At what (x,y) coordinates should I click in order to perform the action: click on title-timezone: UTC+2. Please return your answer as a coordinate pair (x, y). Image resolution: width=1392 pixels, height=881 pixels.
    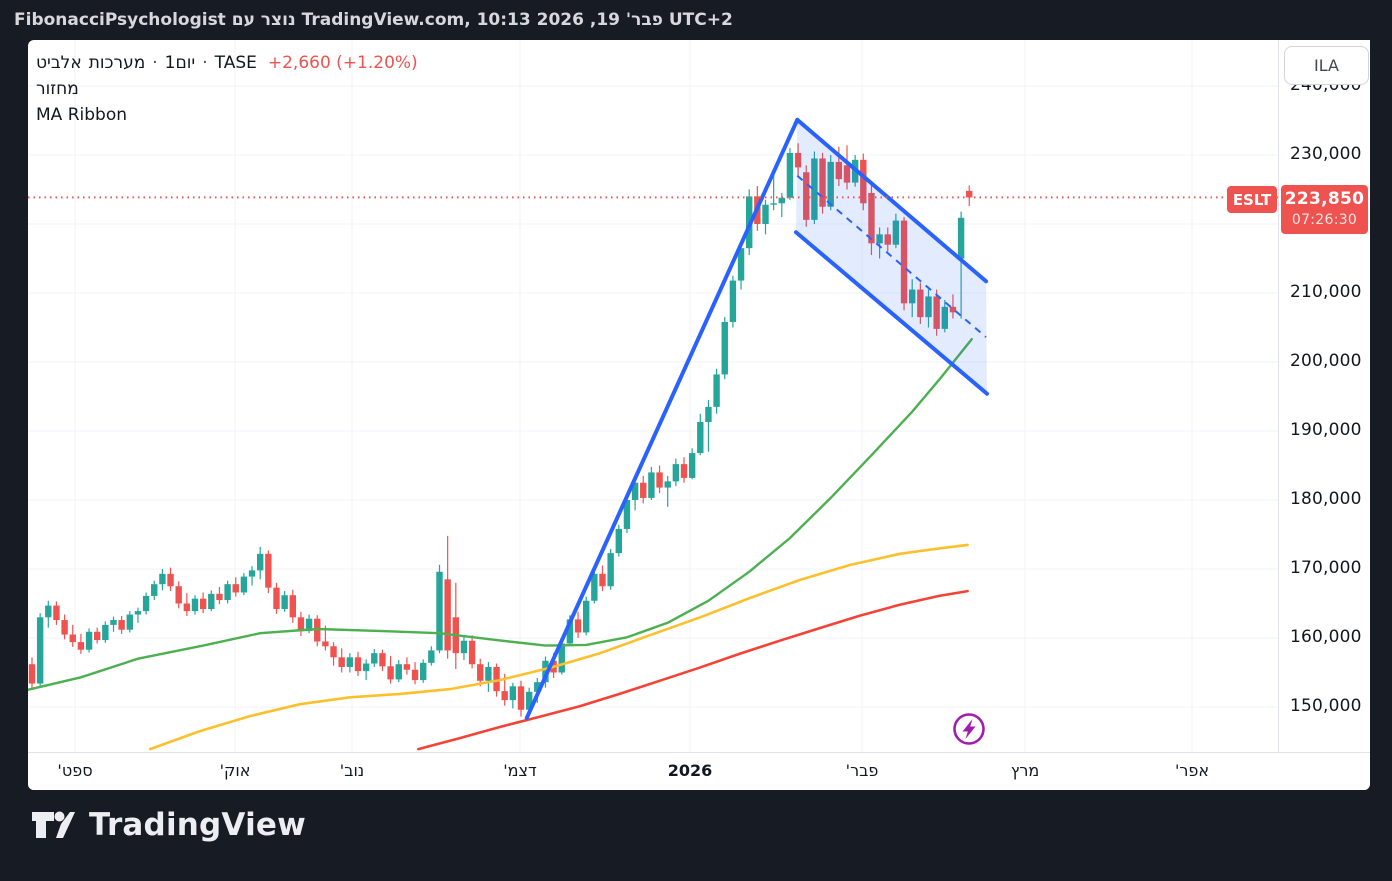
    Looking at the image, I should click on (700, 20).